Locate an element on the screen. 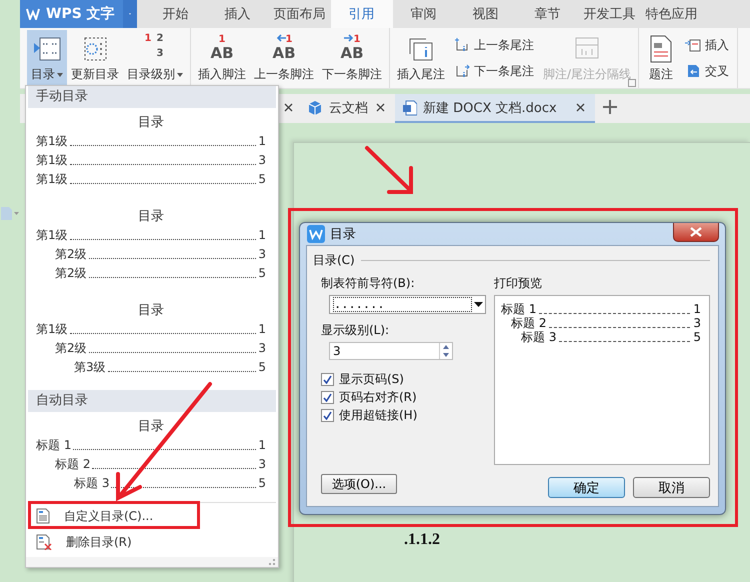  ribbon-tab: 章节 is located at coordinates (547, 14).